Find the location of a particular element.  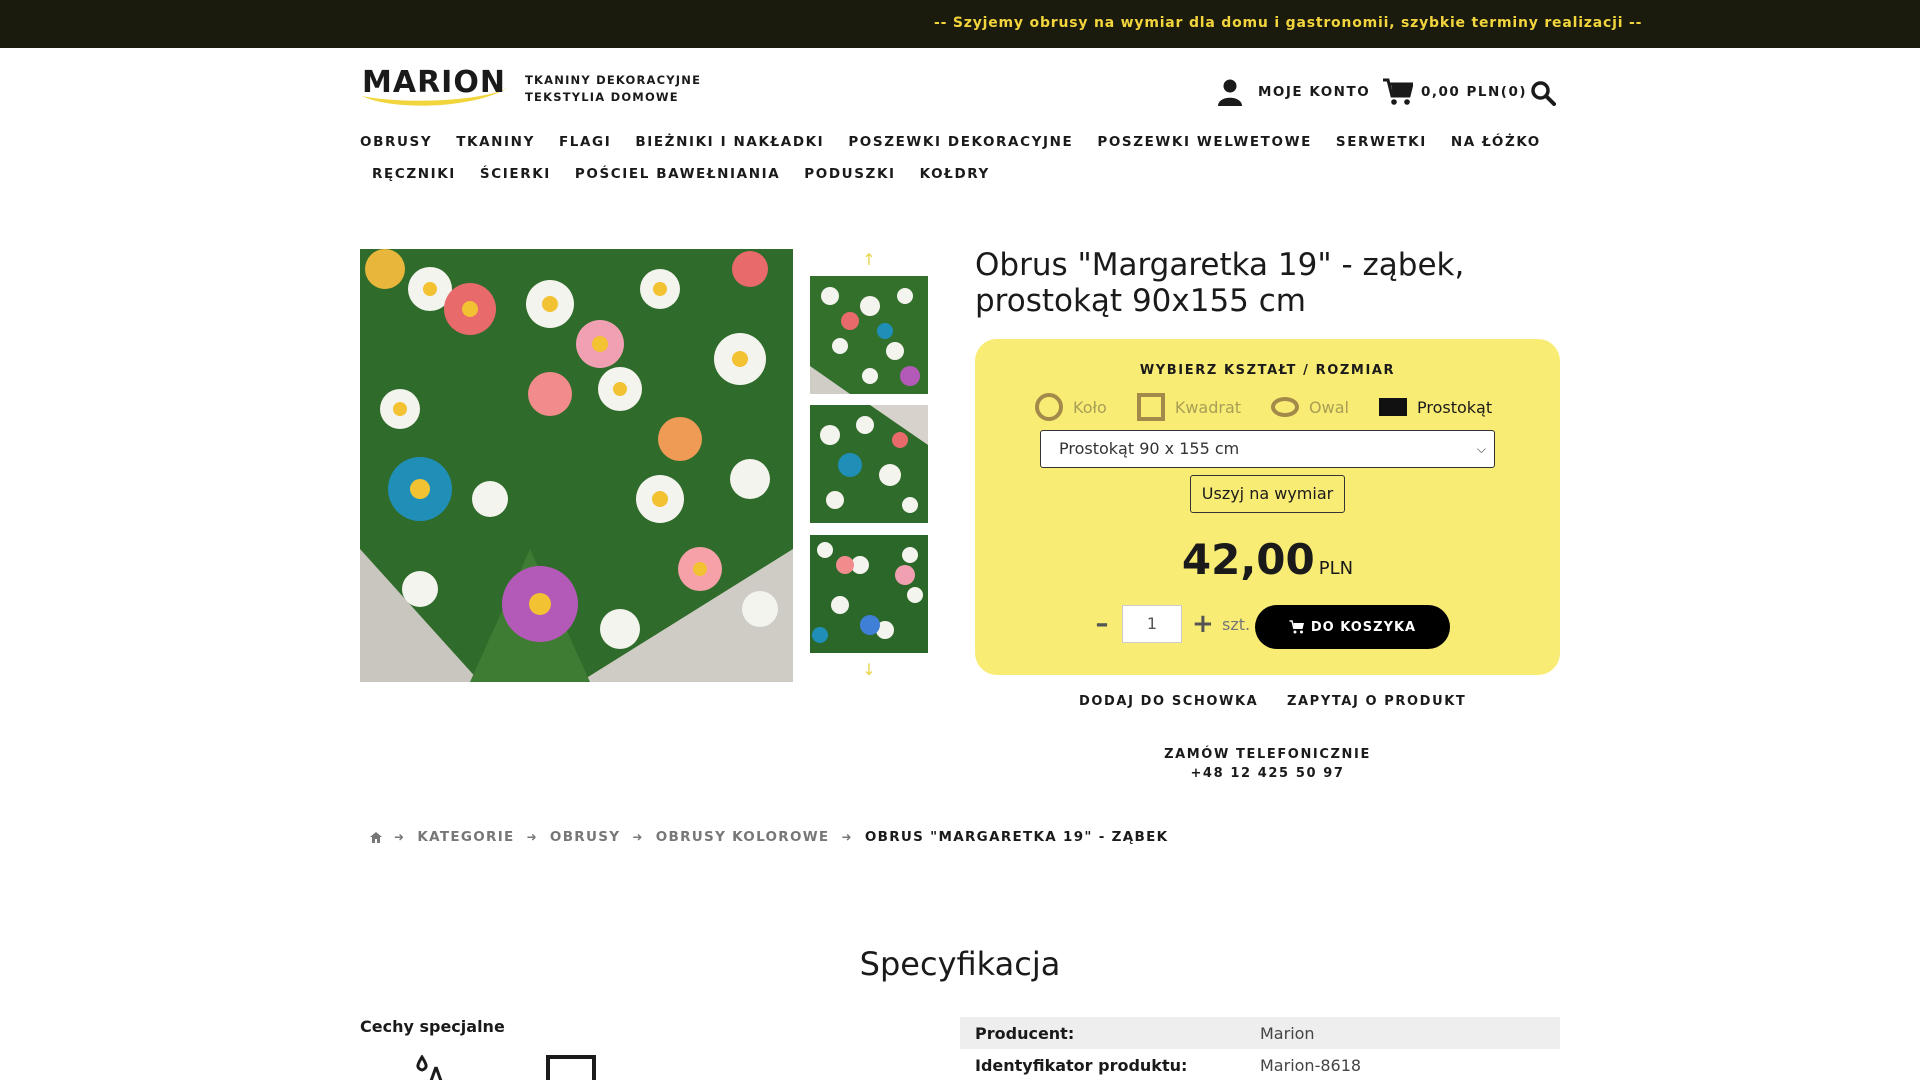

spec-key: Producent: is located at coordinates (1025, 1033).